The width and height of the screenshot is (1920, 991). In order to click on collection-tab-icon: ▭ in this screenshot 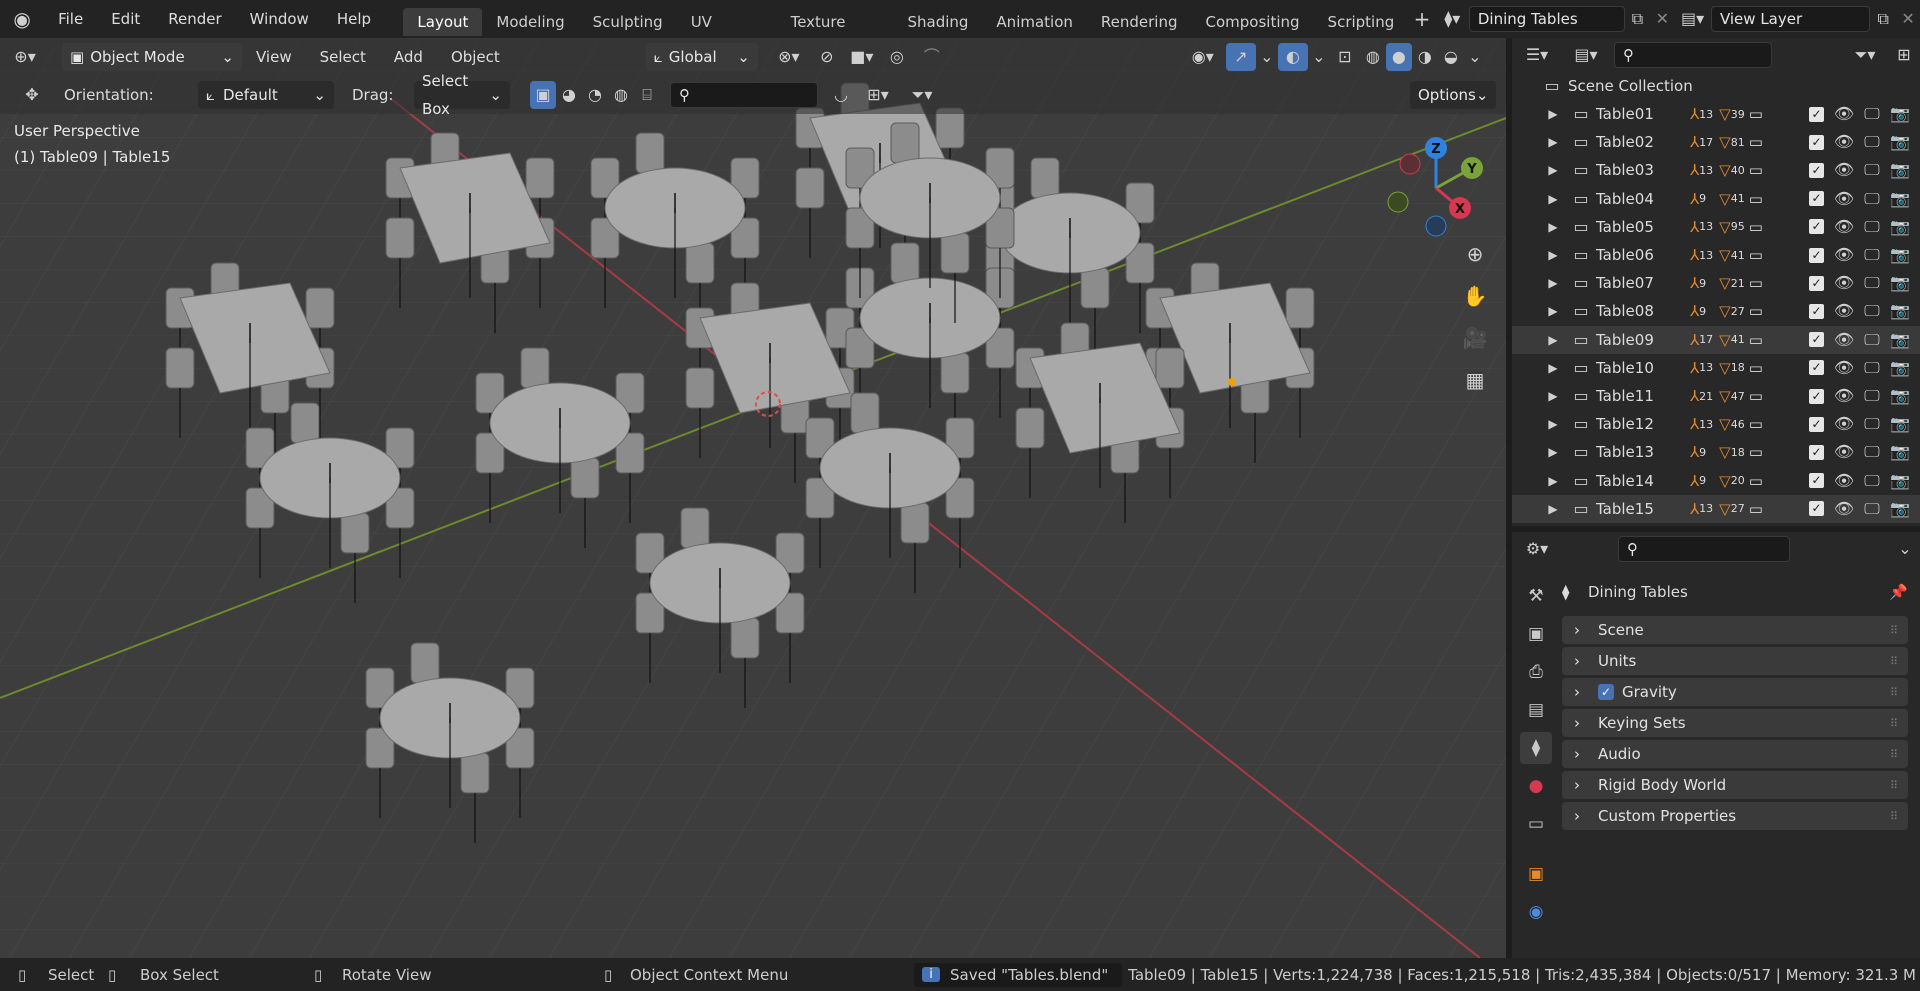, I will do `click(1536, 824)`.